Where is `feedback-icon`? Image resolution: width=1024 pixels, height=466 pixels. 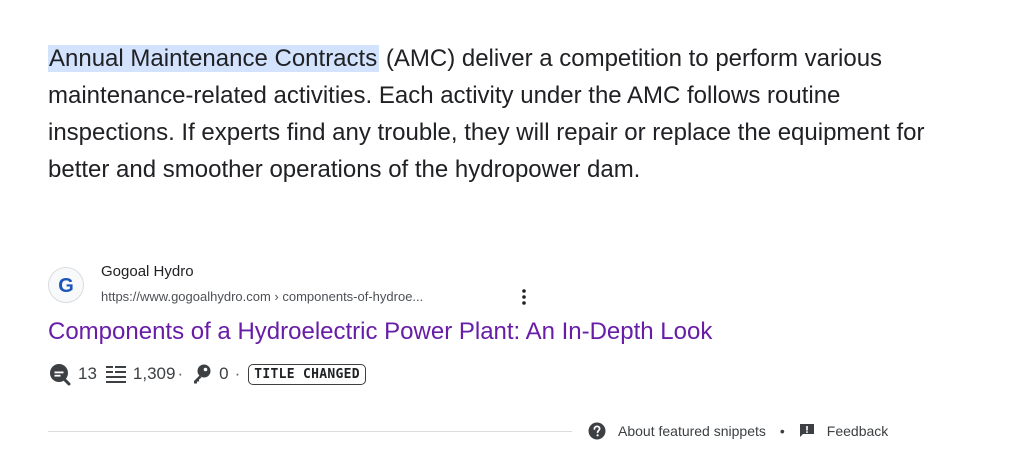 feedback-icon is located at coordinates (806, 430).